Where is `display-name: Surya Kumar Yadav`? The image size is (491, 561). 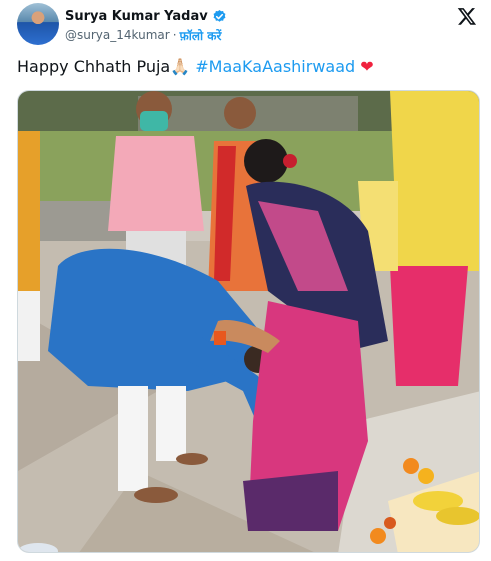
display-name: Surya Kumar Yadav is located at coordinates (136, 16).